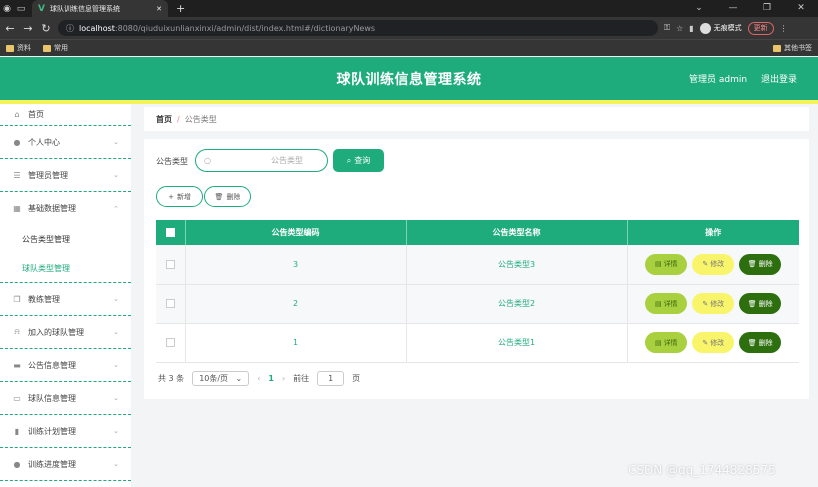  Describe the element at coordinates (271, 378) in the screenshot. I see `page-number: 1` at that location.